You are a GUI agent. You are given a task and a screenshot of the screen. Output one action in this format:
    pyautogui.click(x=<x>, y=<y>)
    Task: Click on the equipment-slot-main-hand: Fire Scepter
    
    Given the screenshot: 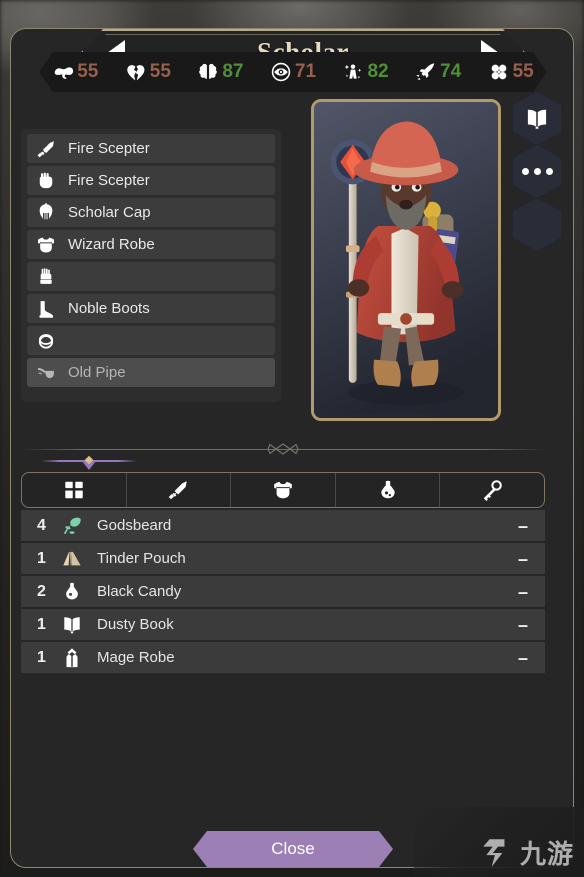 What is the action you would take?
    pyautogui.click(x=151, y=148)
    